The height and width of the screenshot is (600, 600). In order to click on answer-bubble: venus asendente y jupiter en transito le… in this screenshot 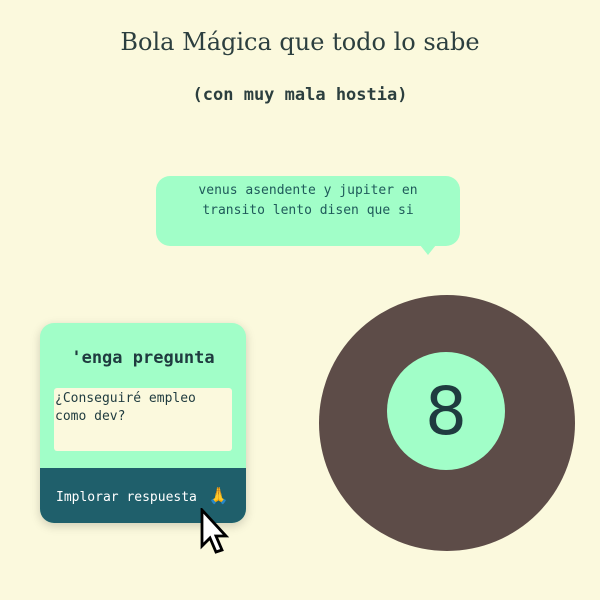, I will do `click(308, 211)`.